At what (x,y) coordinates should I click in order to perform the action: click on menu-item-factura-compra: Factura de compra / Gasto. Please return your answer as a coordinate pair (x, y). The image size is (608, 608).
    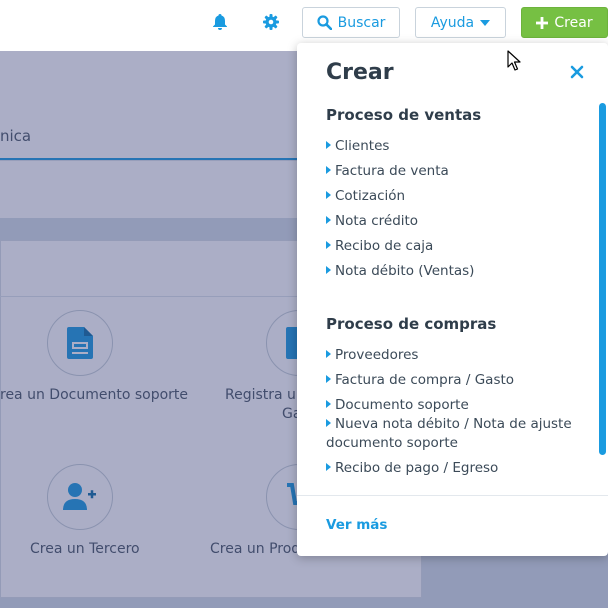
    Looking at the image, I should click on (451, 380).